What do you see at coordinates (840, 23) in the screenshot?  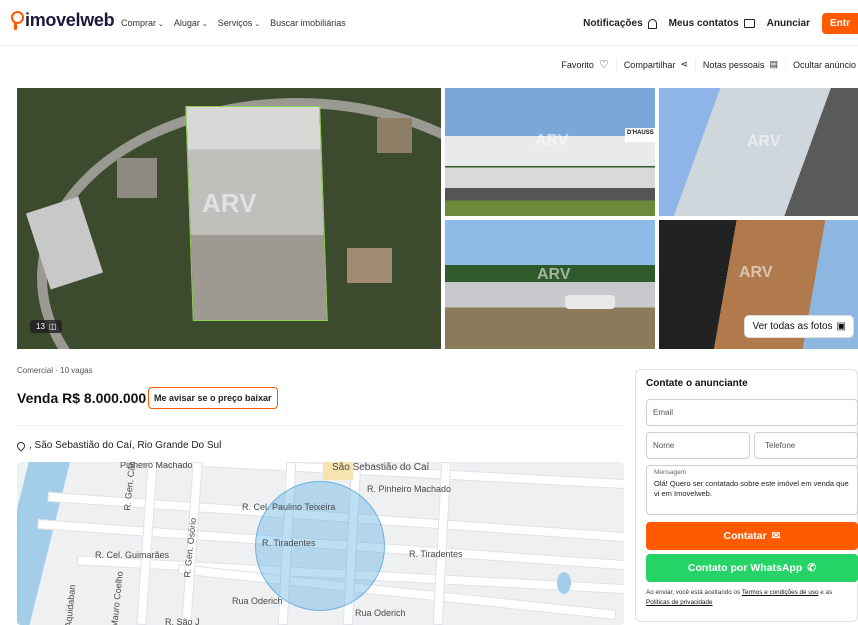 I see `login-button: Entr` at bounding box center [840, 23].